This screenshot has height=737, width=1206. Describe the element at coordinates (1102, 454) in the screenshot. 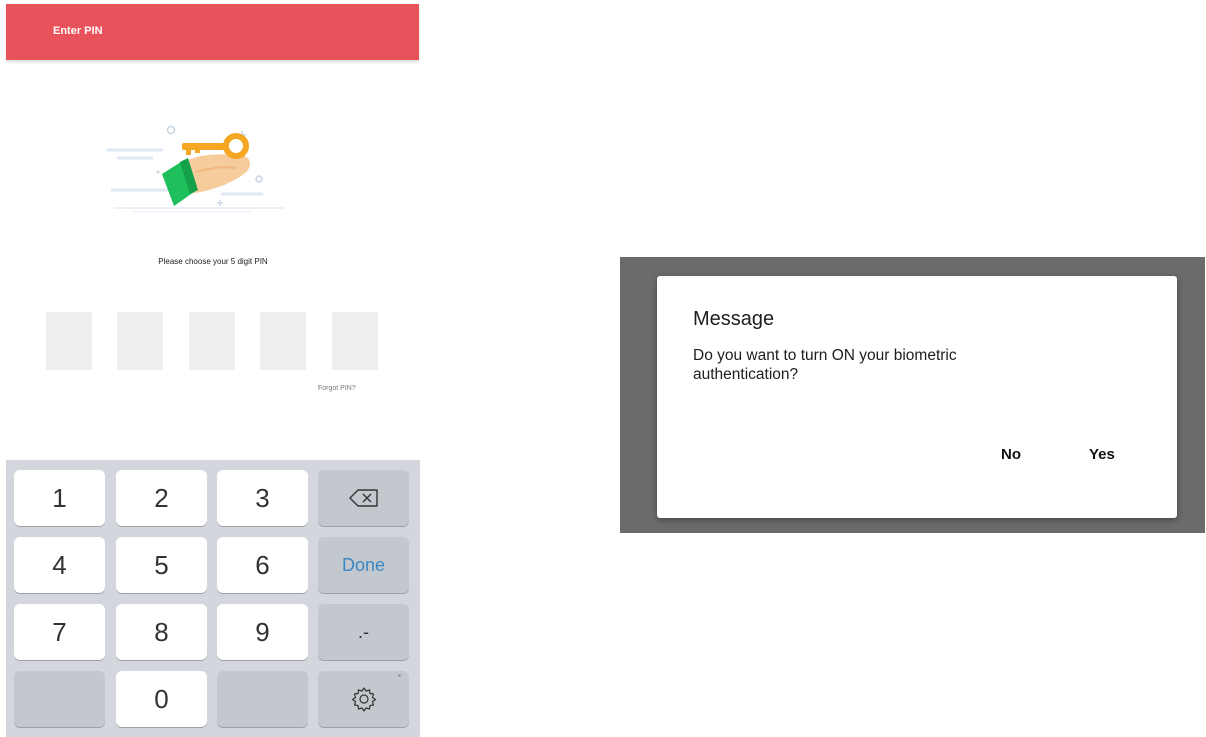

I see `yes-button: Yes` at that location.